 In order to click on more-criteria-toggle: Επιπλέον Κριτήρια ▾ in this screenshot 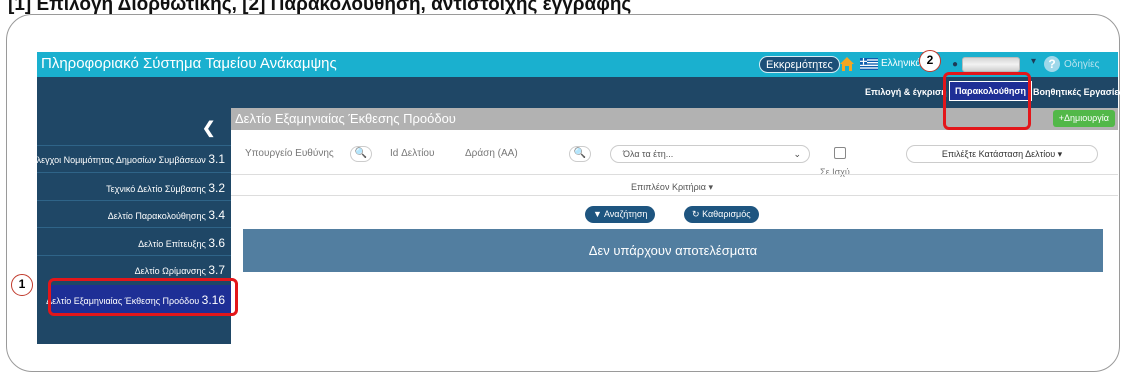, I will do `click(672, 187)`.